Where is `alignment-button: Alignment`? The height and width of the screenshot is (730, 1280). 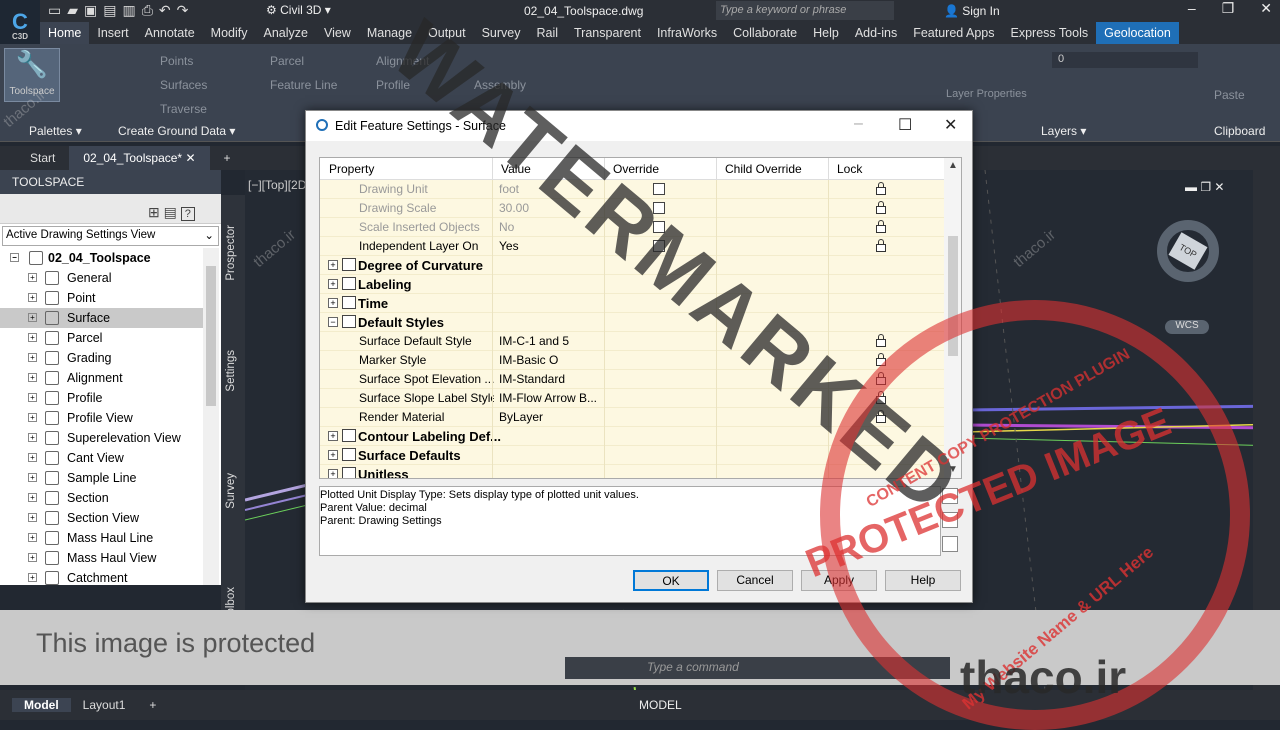
alignment-button: Alignment is located at coordinates (402, 61).